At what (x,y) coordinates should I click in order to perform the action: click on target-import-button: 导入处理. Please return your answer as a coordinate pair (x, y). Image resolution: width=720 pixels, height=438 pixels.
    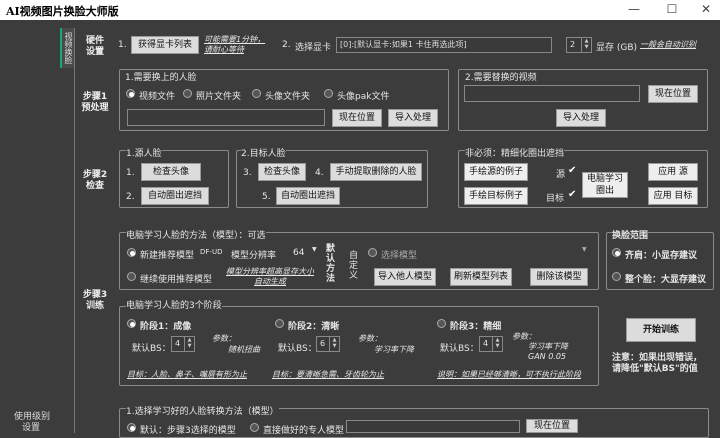
    Looking at the image, I should click on (581, 118).